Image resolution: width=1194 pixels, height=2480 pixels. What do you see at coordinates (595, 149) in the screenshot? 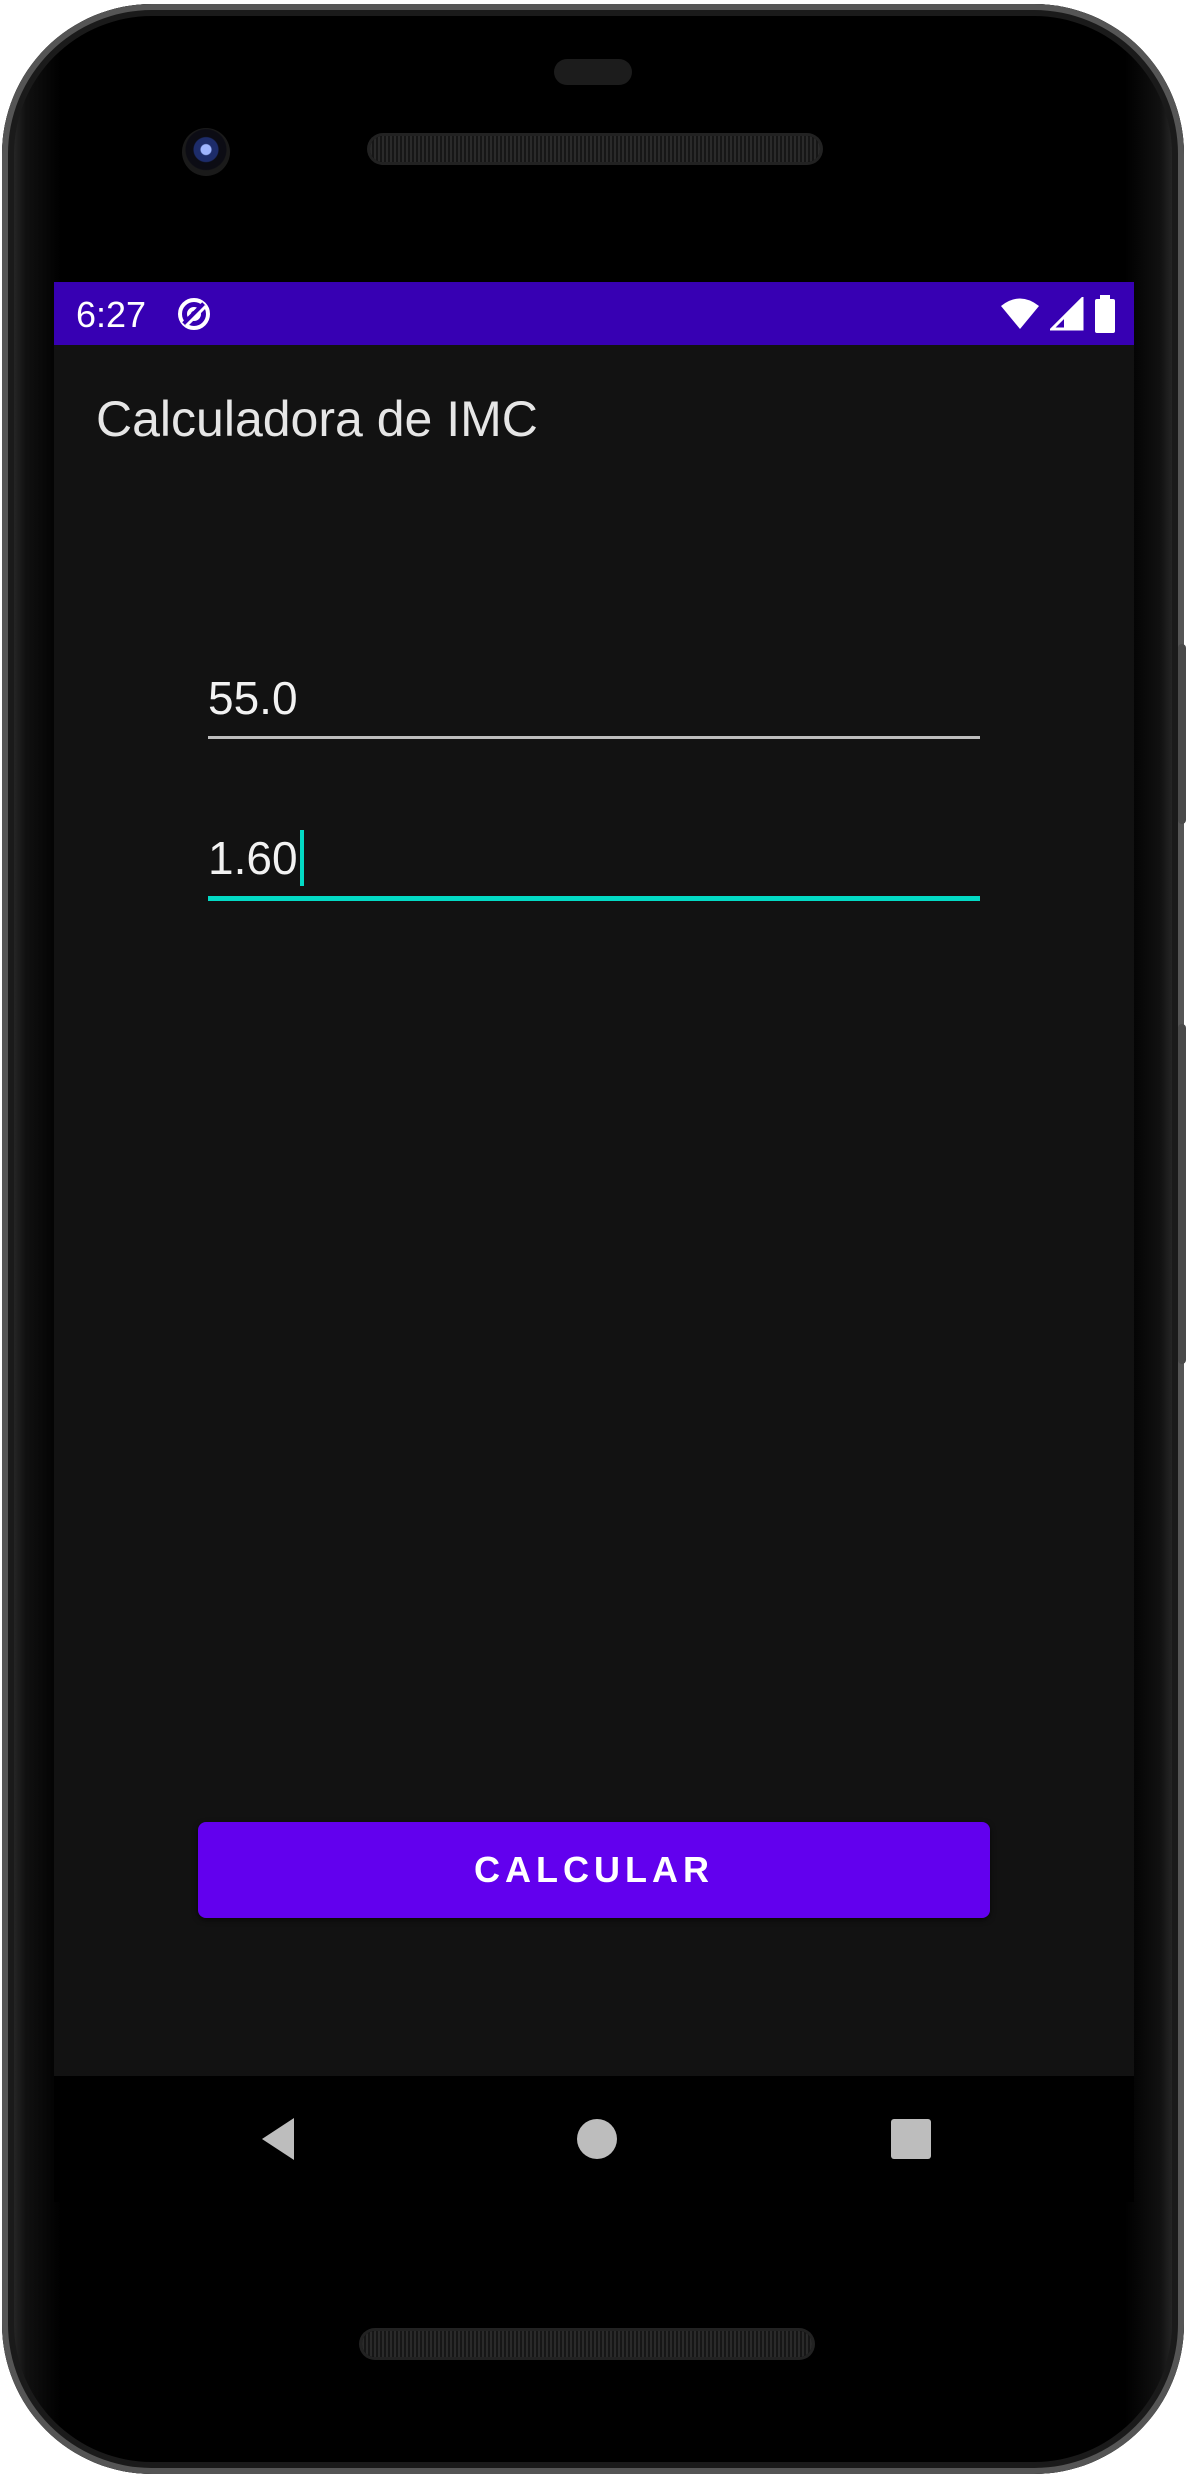
I see `top-speaker-grille` at bounding box center [595, 149].